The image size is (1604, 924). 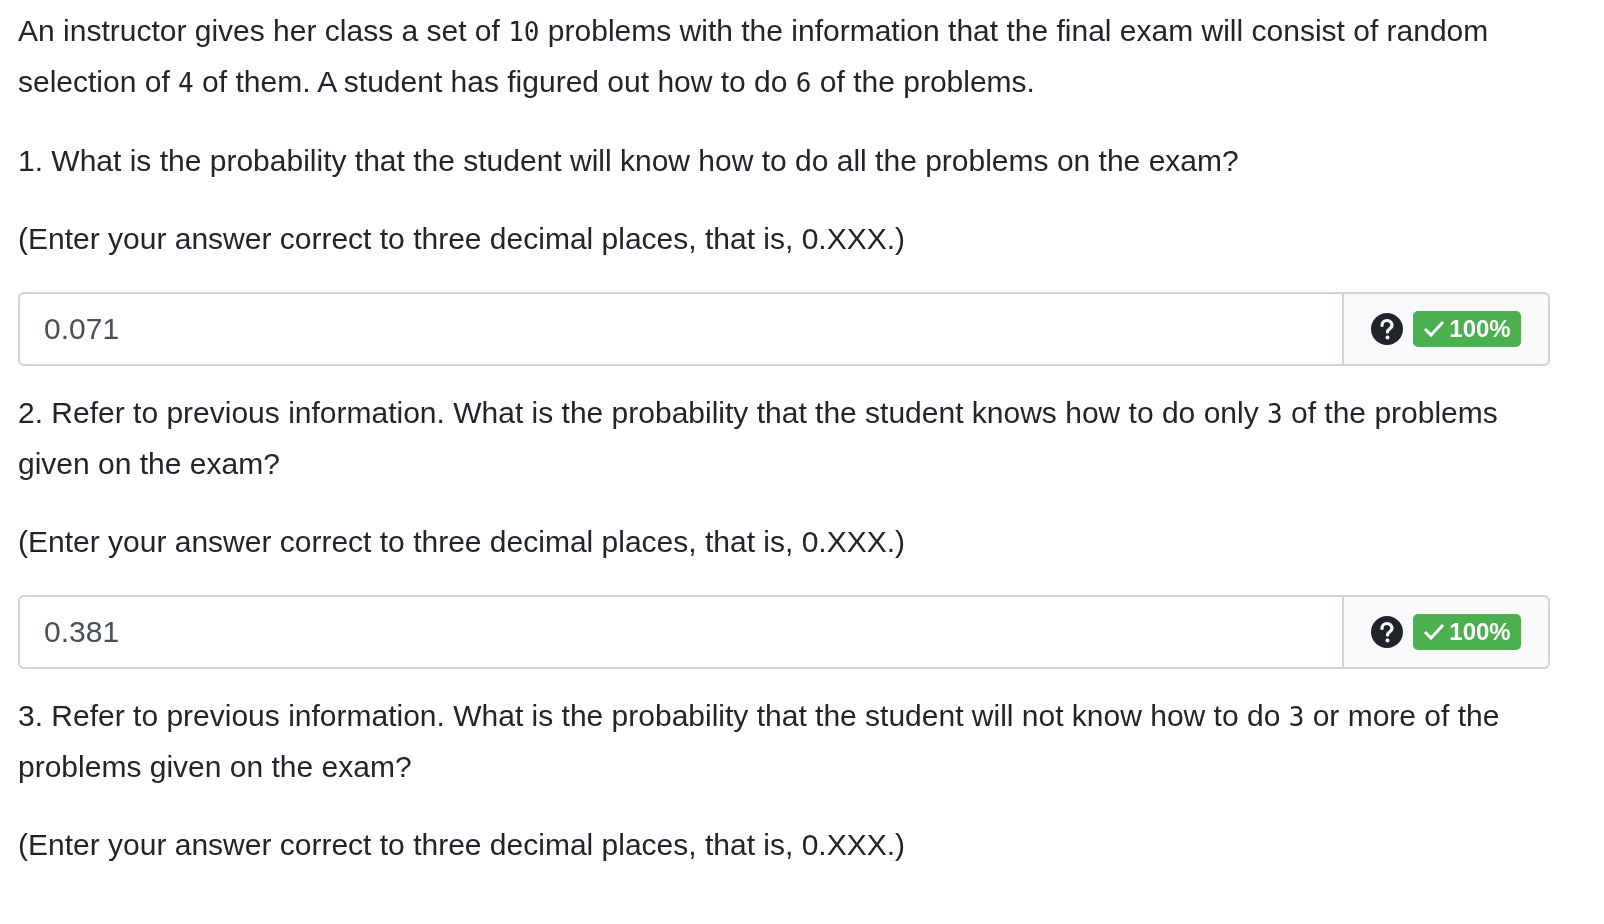 I want to click on question-text: 1. What is the probability that the student will know how to do all the problems on the exam?, so click(x=629, y=161).